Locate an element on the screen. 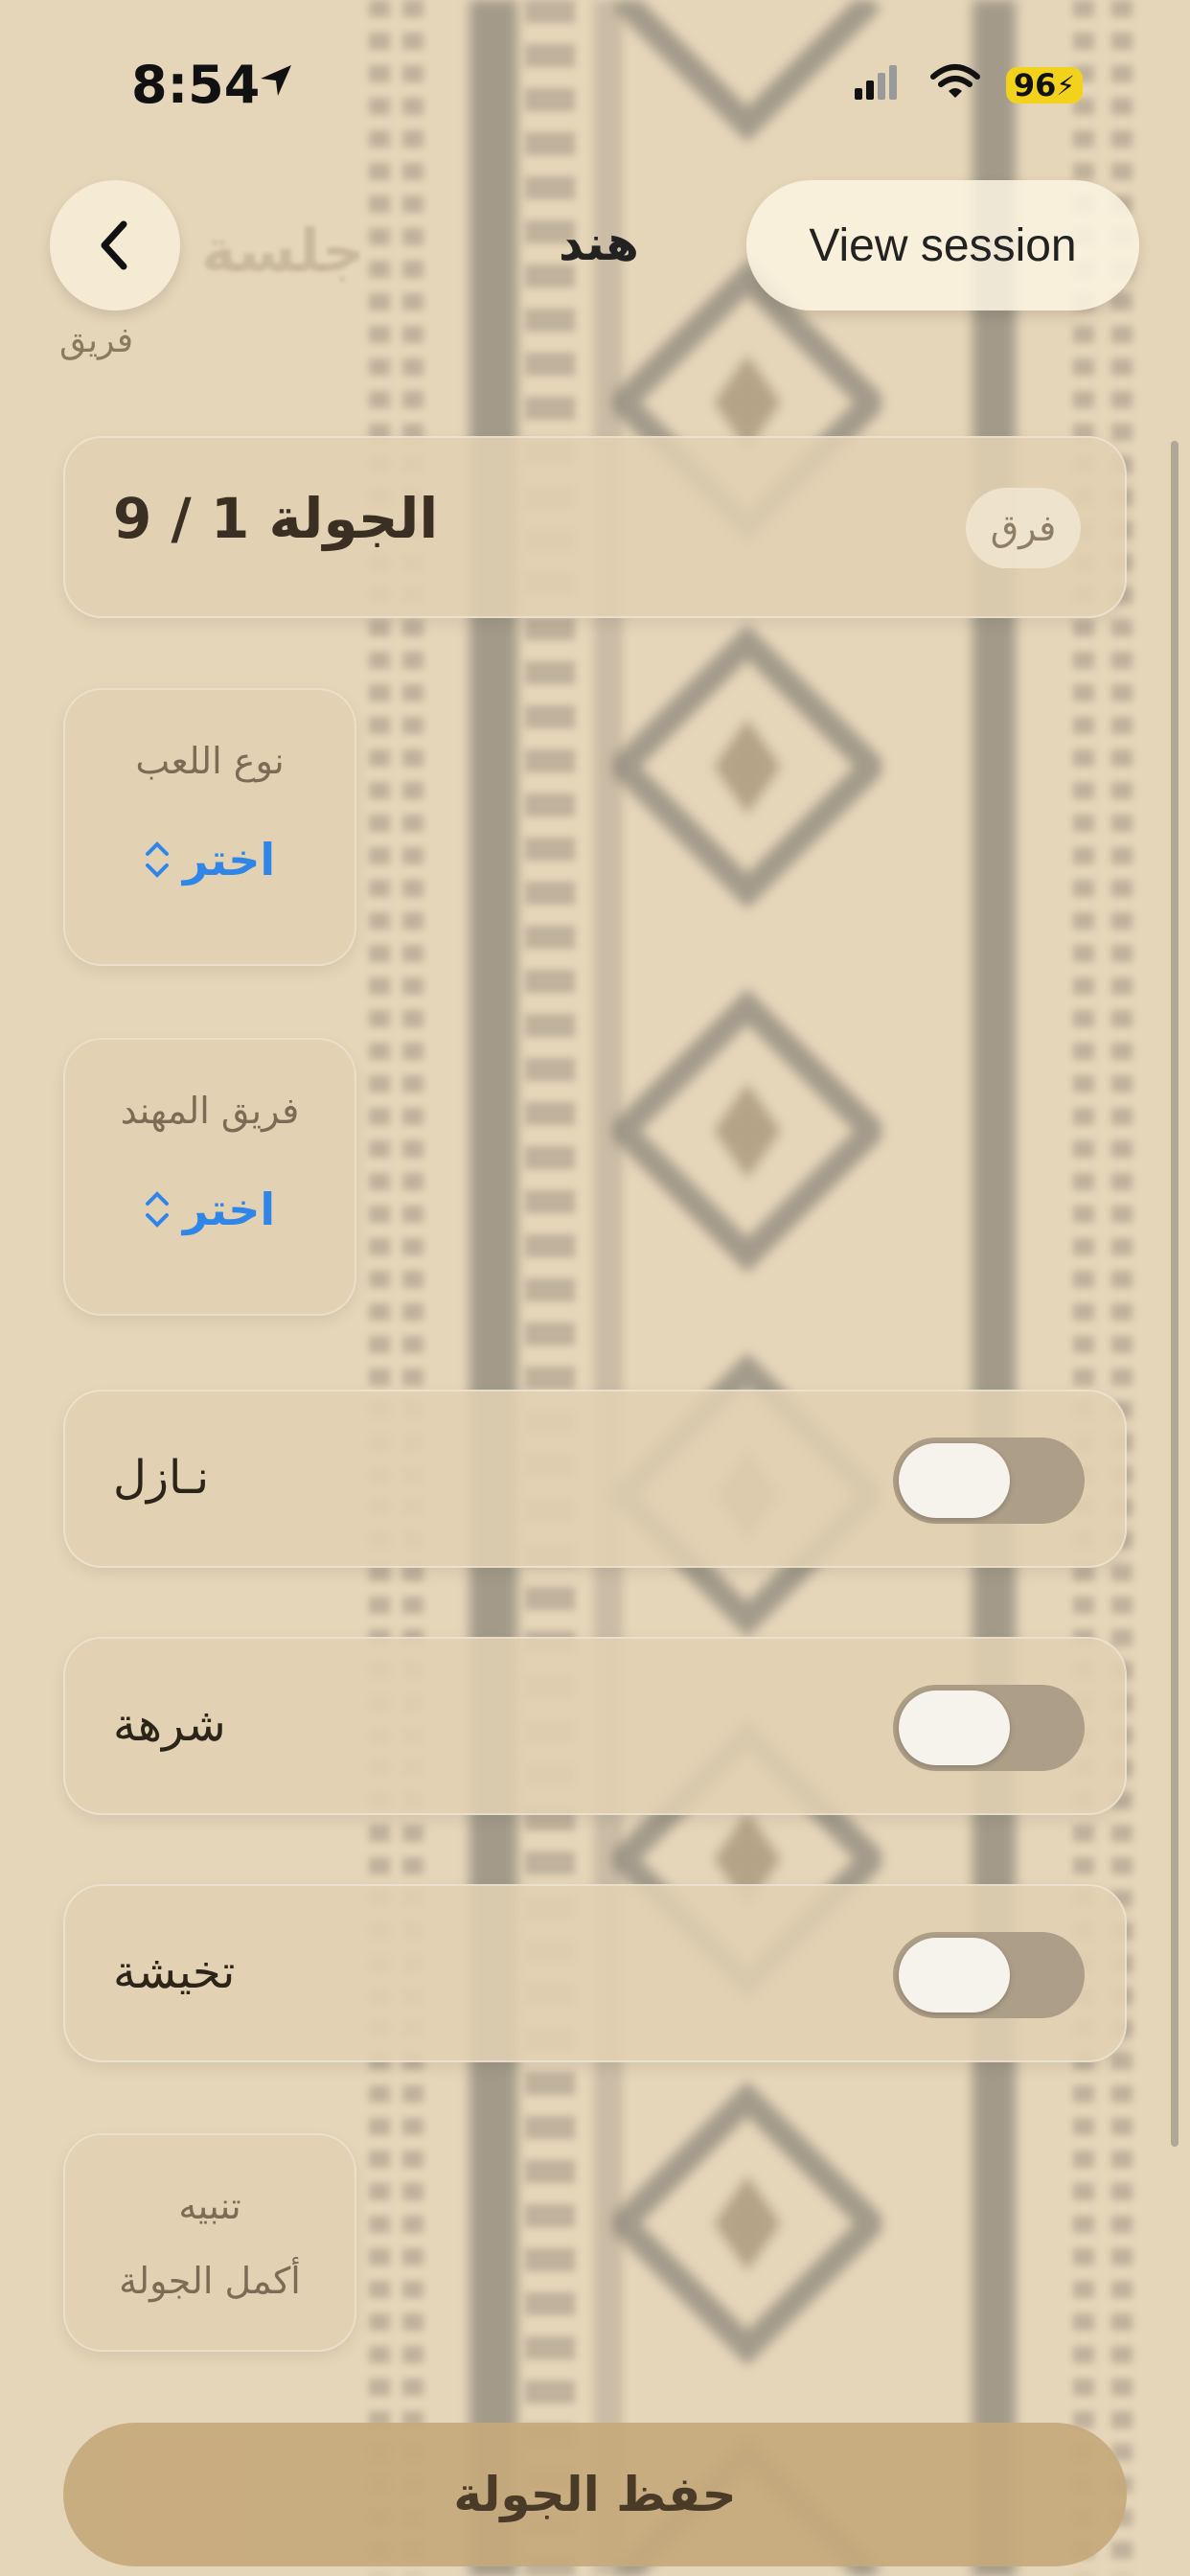  view-session-button: View session is located at coordinates (943, 245).